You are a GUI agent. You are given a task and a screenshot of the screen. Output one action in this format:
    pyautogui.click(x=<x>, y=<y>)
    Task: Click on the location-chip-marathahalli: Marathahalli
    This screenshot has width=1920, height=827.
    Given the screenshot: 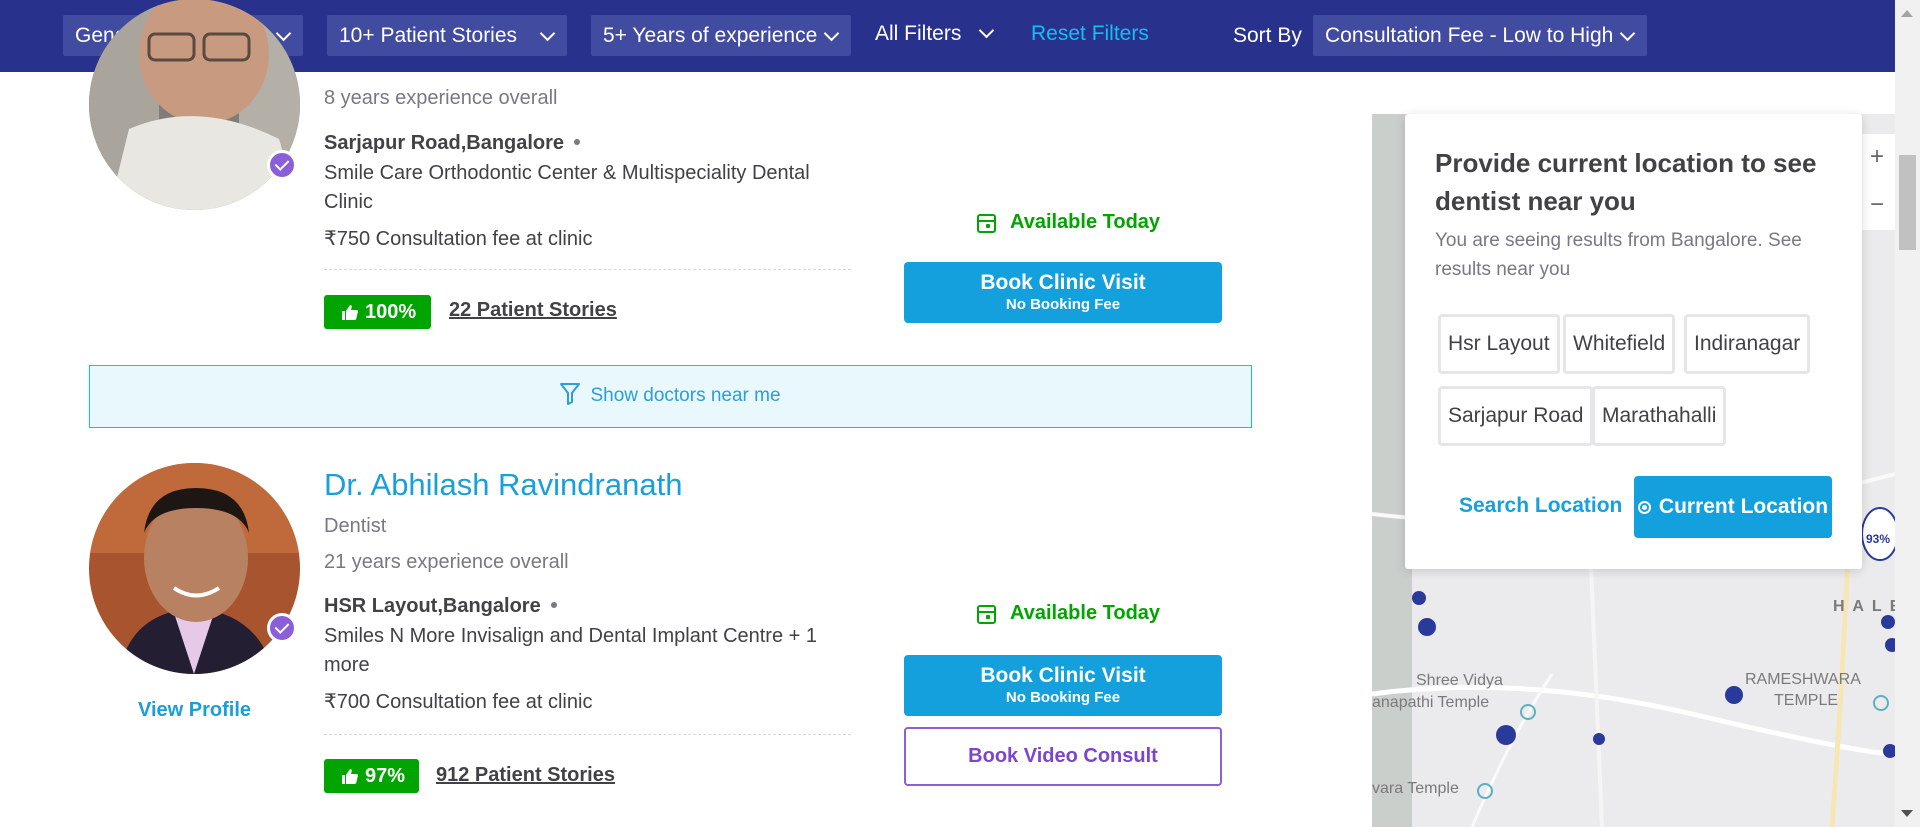 What is the action you would take?
    pyautogui.click(x=1659, y=416)
    